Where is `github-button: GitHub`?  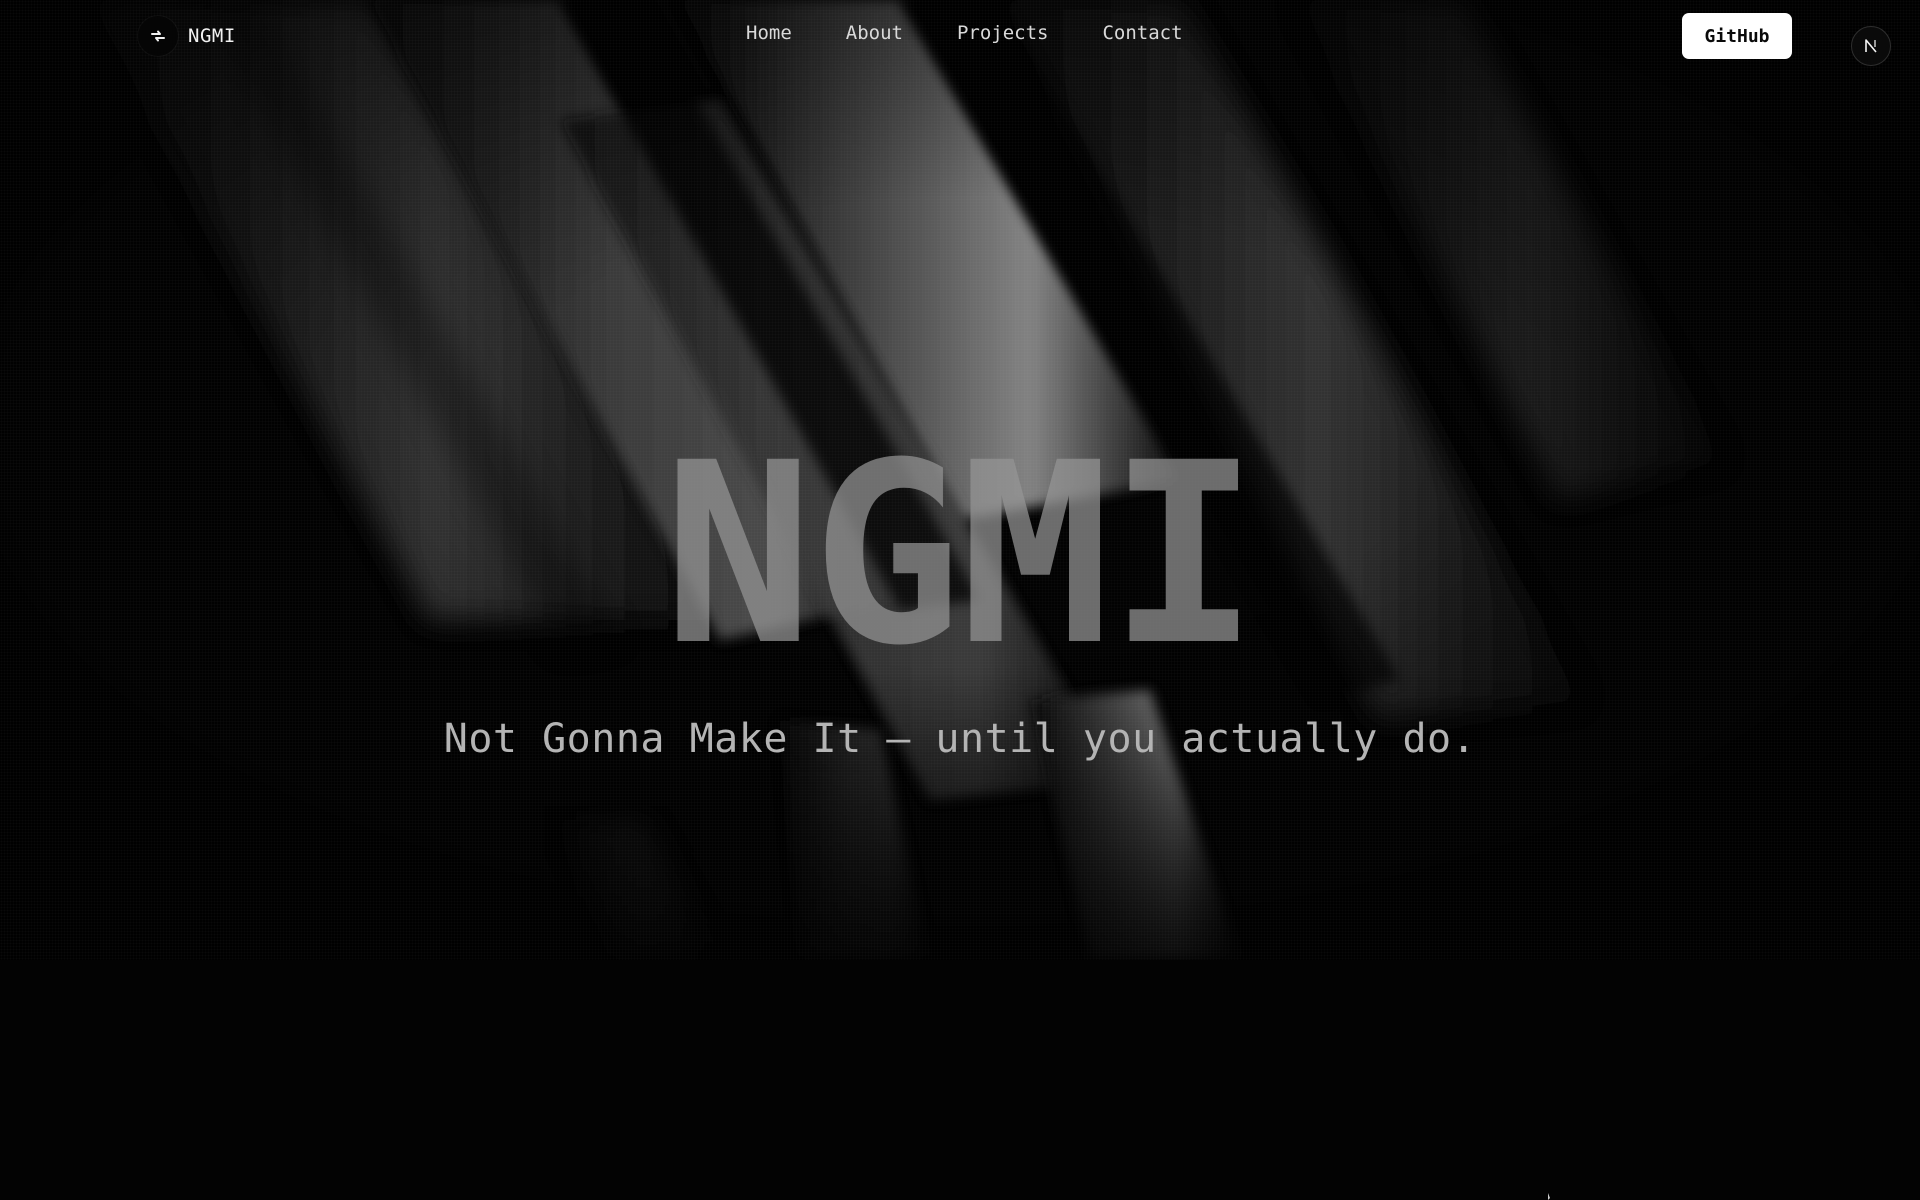 github-button: GitHub is located at coordinates (1737, 36).